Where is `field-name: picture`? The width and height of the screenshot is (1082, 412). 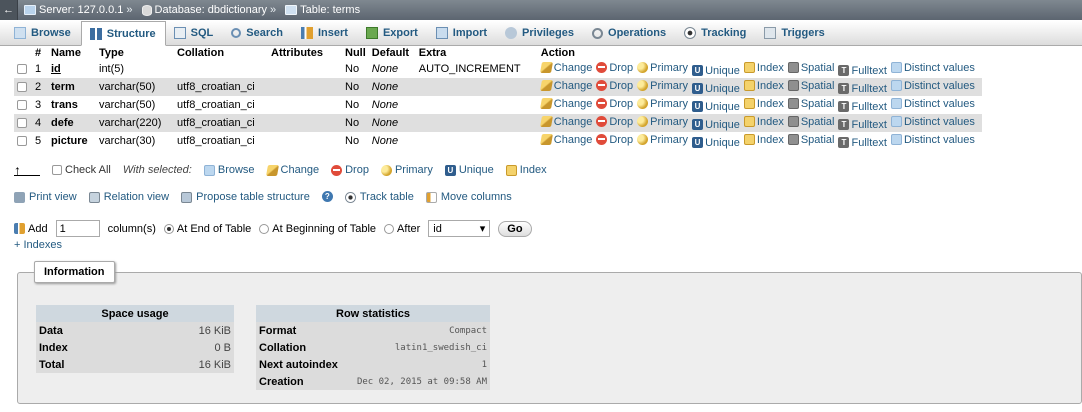
field-name: picture is located at coordinates (72, 141).